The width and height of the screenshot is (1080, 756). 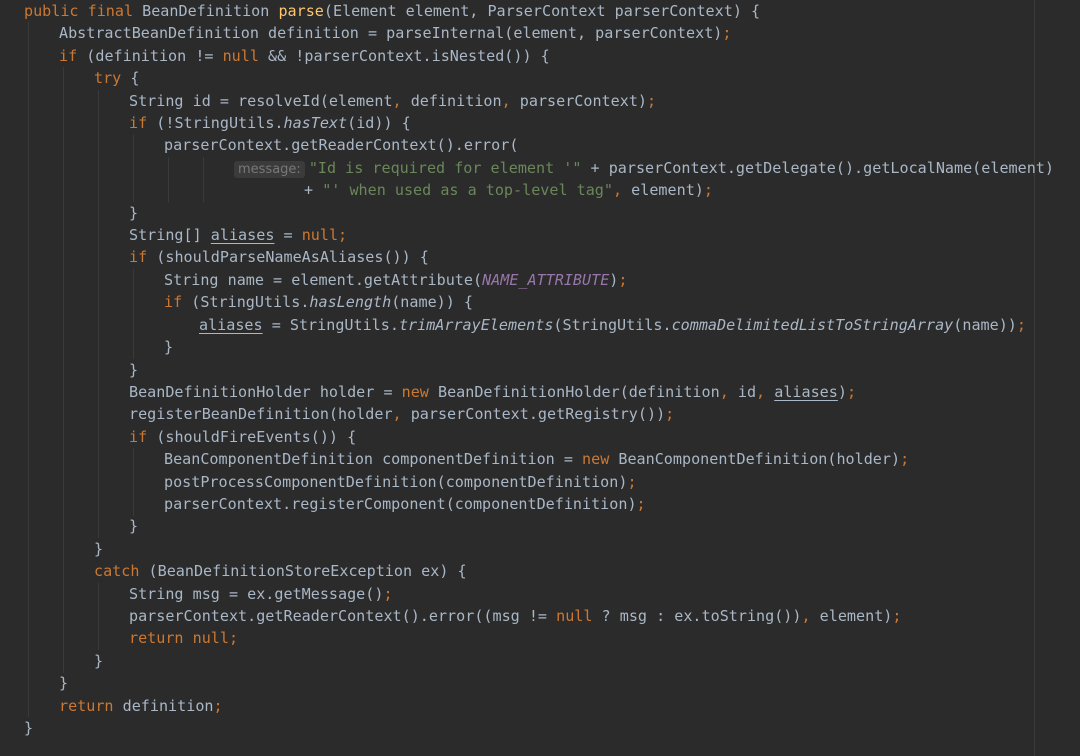 I want to click on code-token: BeanComponentDefinition(holder), so click(x=755, y=459).